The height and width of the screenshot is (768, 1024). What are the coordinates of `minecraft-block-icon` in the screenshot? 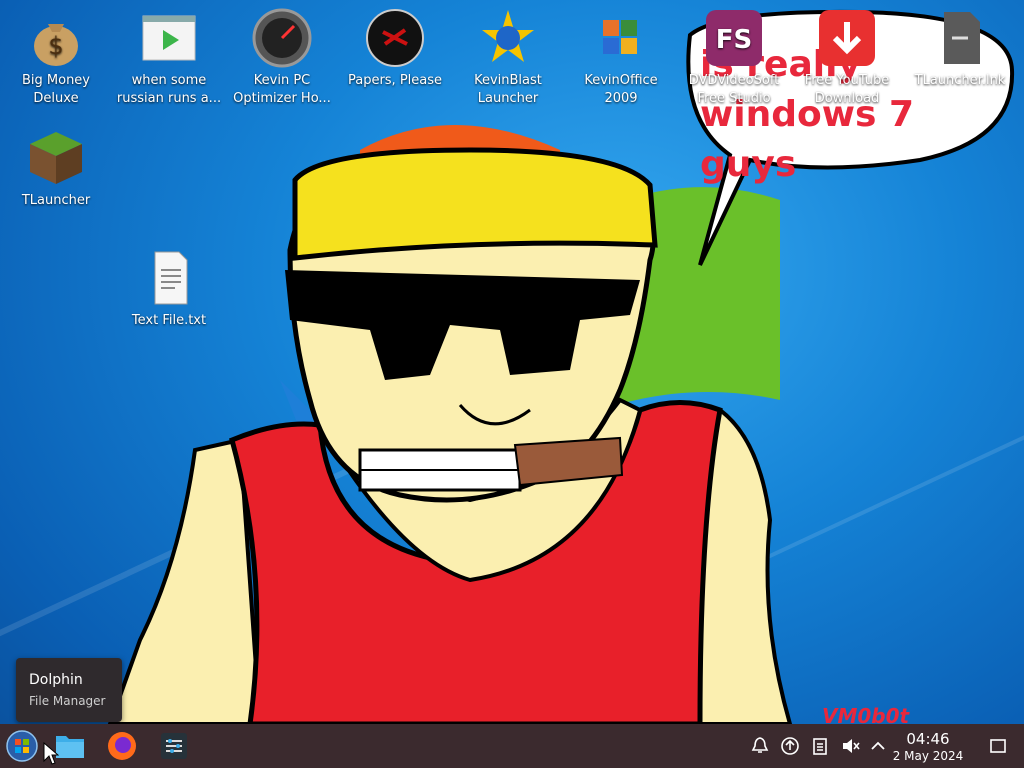 It's located at (56, 158).